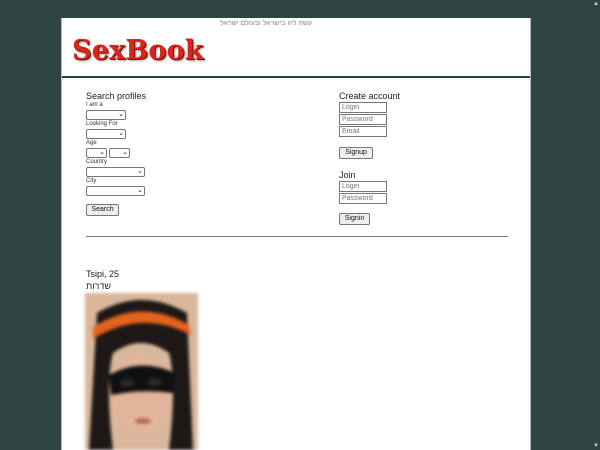 This screenshot has width=600, height=450. What do you see at coordinates (102, 124) in the screenshot?
I see `looking-for-label: Looking For` at bounding box center [102, 124].